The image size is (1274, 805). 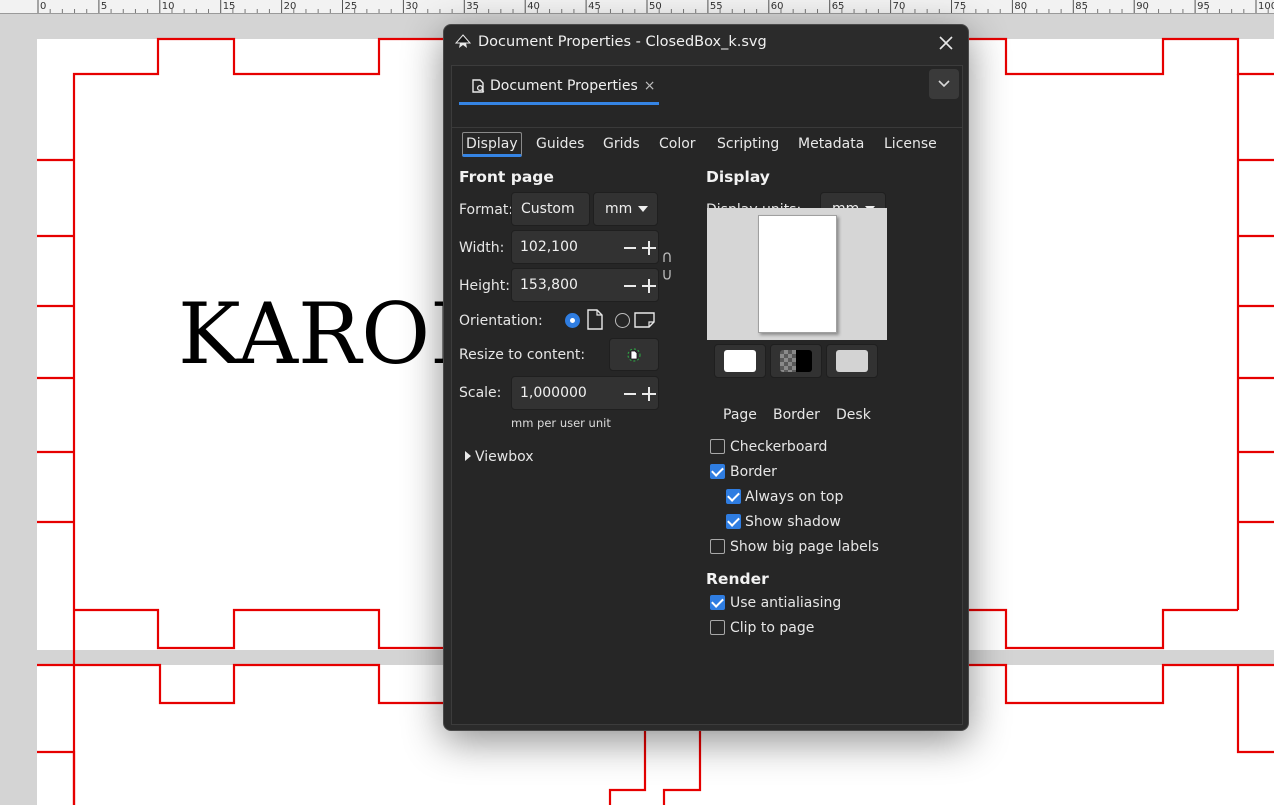 What do you see at coordinates (717, 546) in the screenshot?
I see `big-page-labels-checkbox` at bounding box center [717, 546].